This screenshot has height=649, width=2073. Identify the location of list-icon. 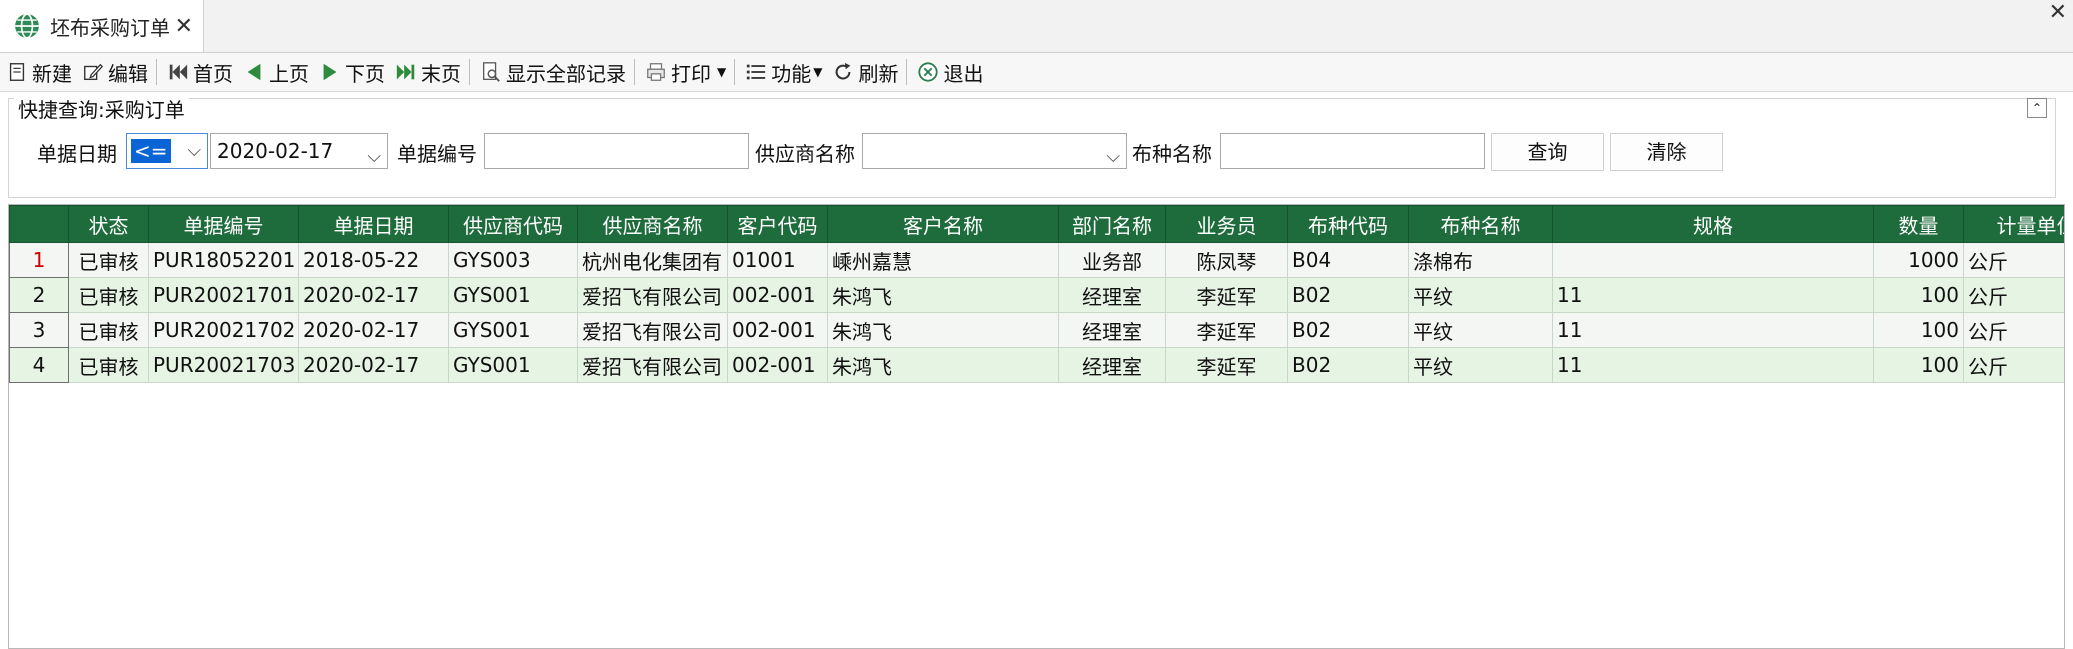
(756, 72).